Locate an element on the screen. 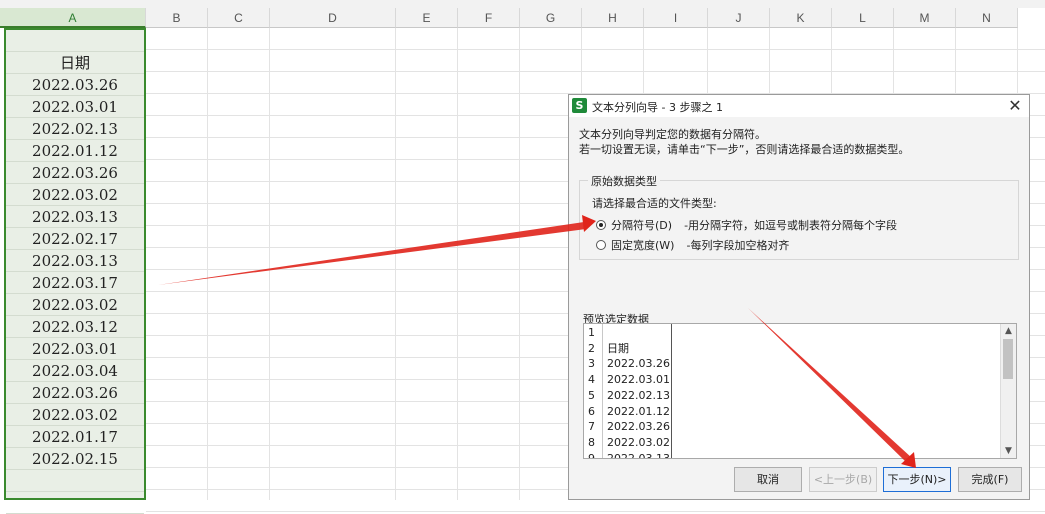 Image resolution: width=1045 pixels, height=514 pixels. preview-row-value: 日期 is located at coordinates (618, 348).